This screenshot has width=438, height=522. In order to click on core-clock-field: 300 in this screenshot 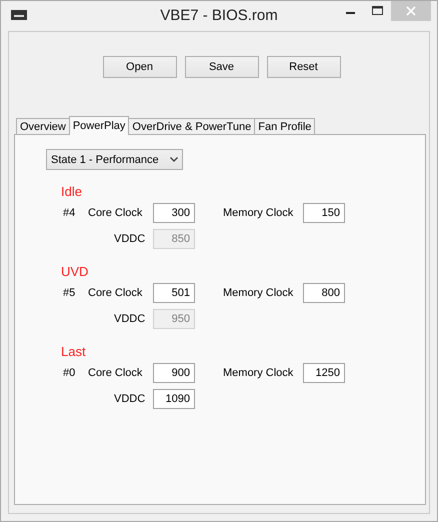, I will do `click(174, 213)`.